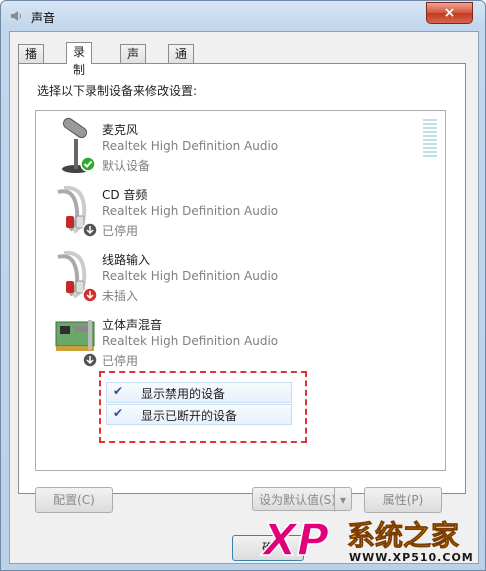  I want to click on close-icon: ×, so click(449, 13).